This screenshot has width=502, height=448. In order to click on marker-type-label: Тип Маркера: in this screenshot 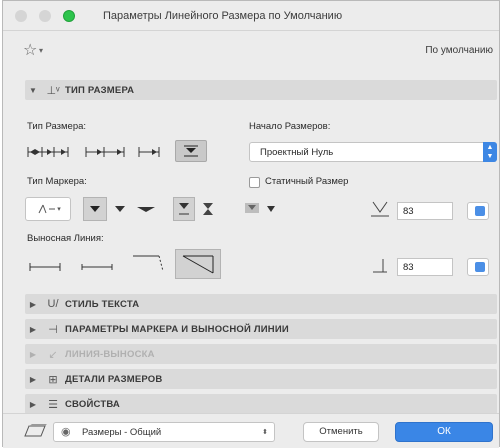, I will do `click(57, 181)`.